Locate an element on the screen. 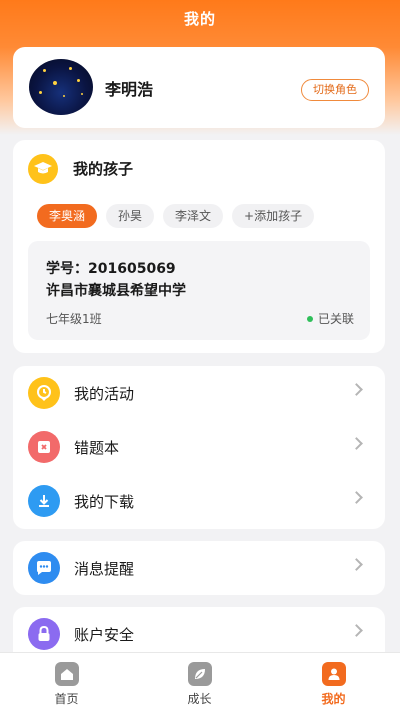 This screenshot has height=711, width=400. username: 李明浩 is located at coordinates (129, 89).